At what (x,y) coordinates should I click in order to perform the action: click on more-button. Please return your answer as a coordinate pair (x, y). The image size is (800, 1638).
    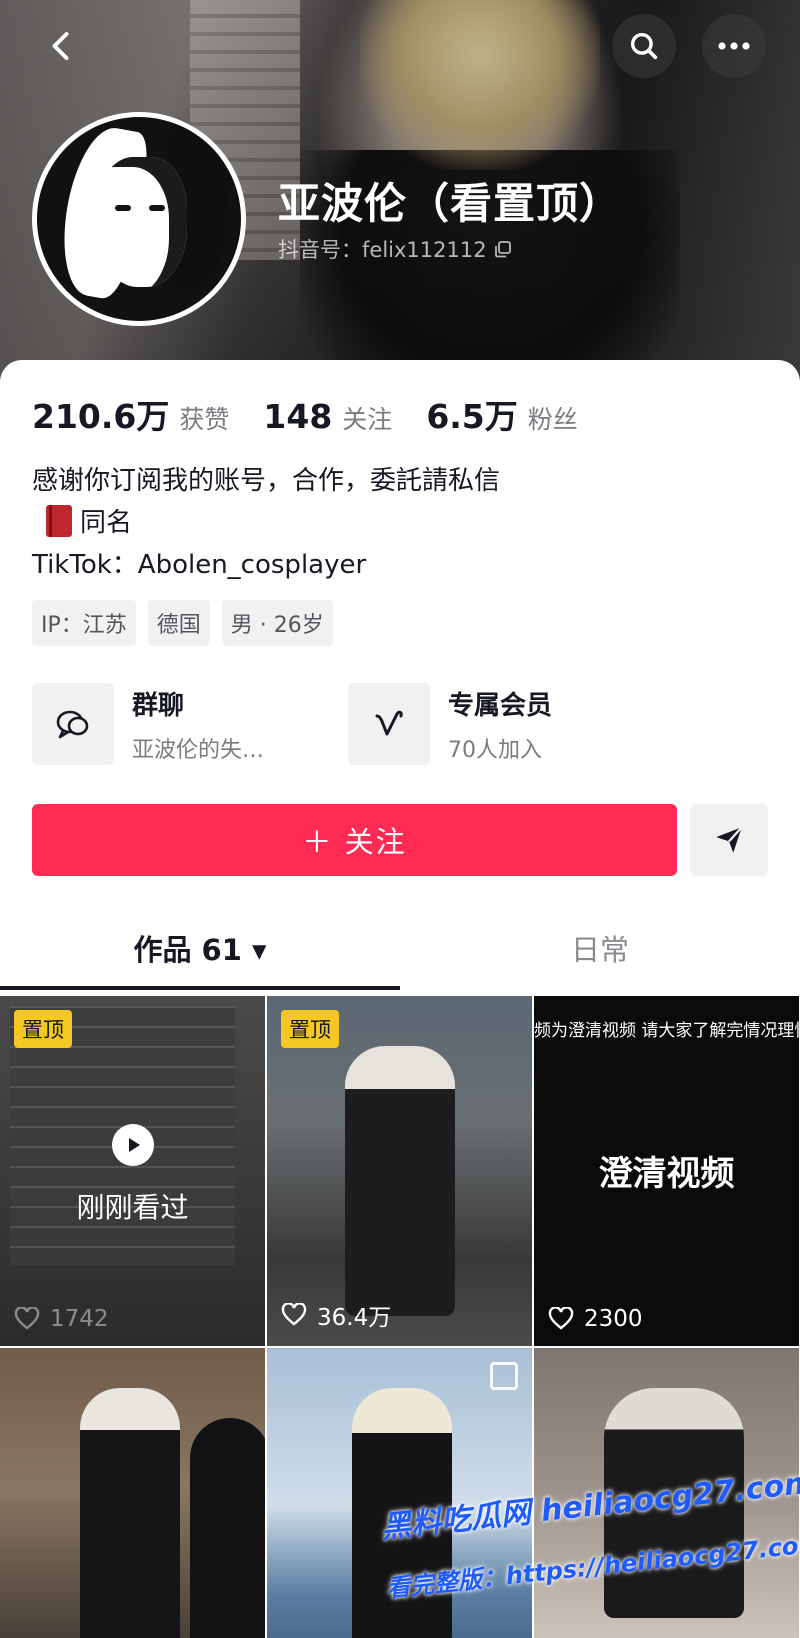
    Looking at the image, I should click on (734, 46).